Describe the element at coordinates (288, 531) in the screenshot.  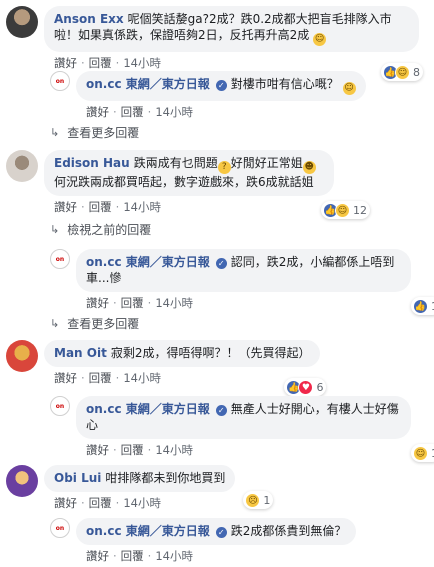
I see `comment-text: 跌2成都係貴到無倫？` at that location.